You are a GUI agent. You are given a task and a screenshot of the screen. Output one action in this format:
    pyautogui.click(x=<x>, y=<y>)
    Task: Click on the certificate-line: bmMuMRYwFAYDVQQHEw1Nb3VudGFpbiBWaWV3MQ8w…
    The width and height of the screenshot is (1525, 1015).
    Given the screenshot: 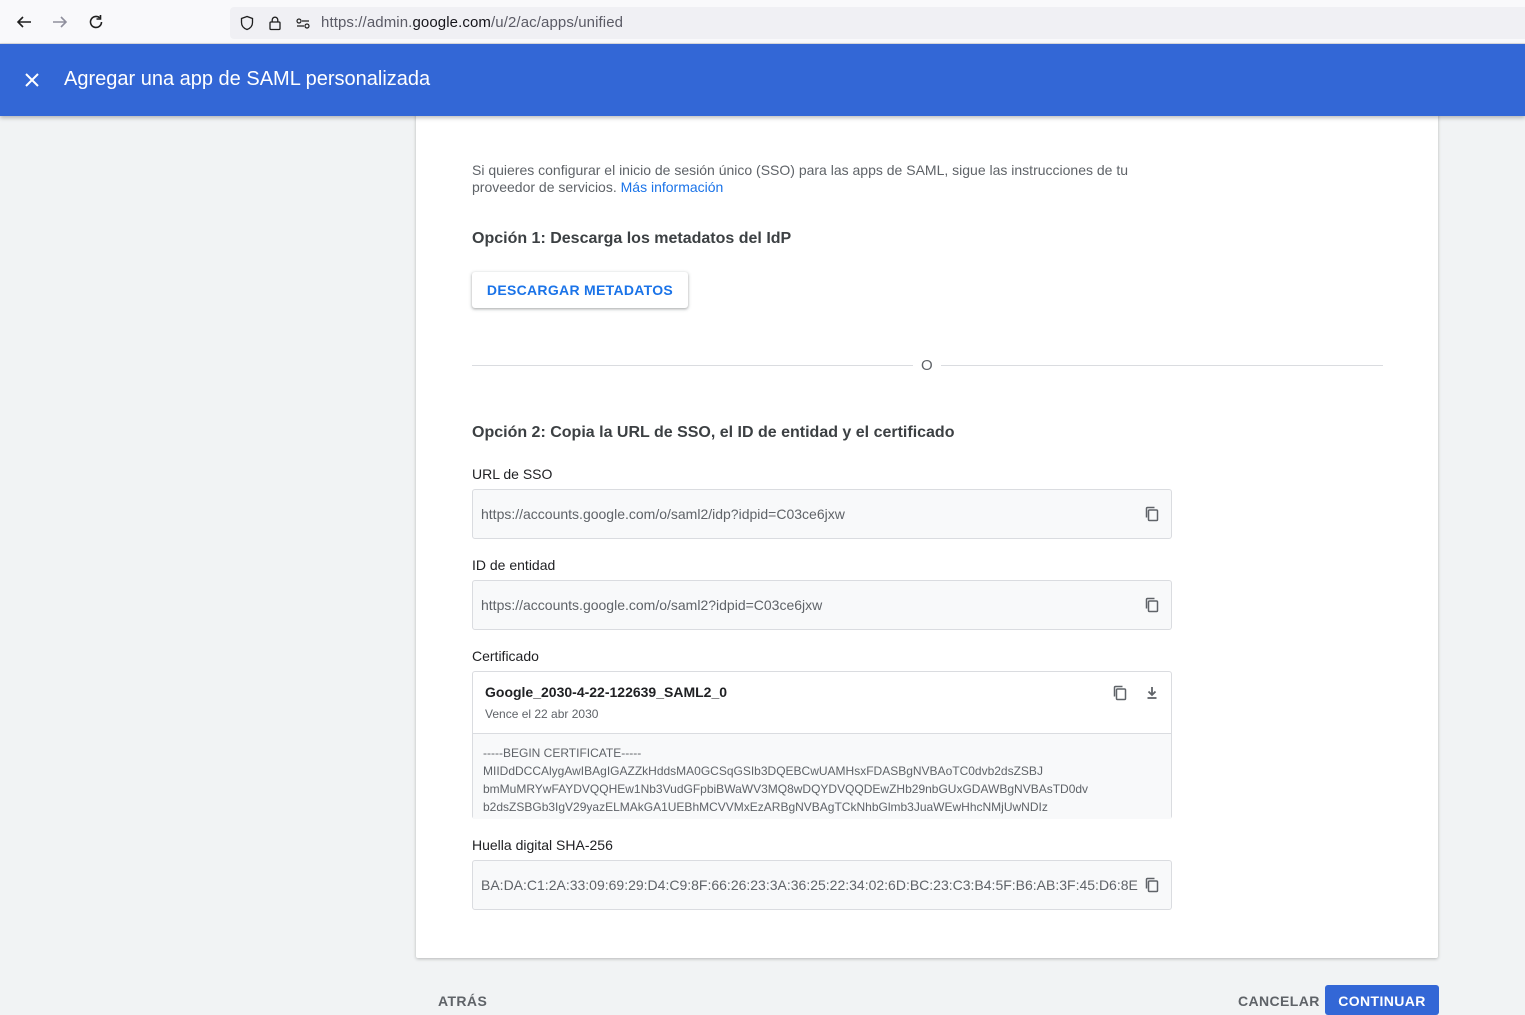 What is the action you would take?
    pyautogui.click(x=786, y=789)
    